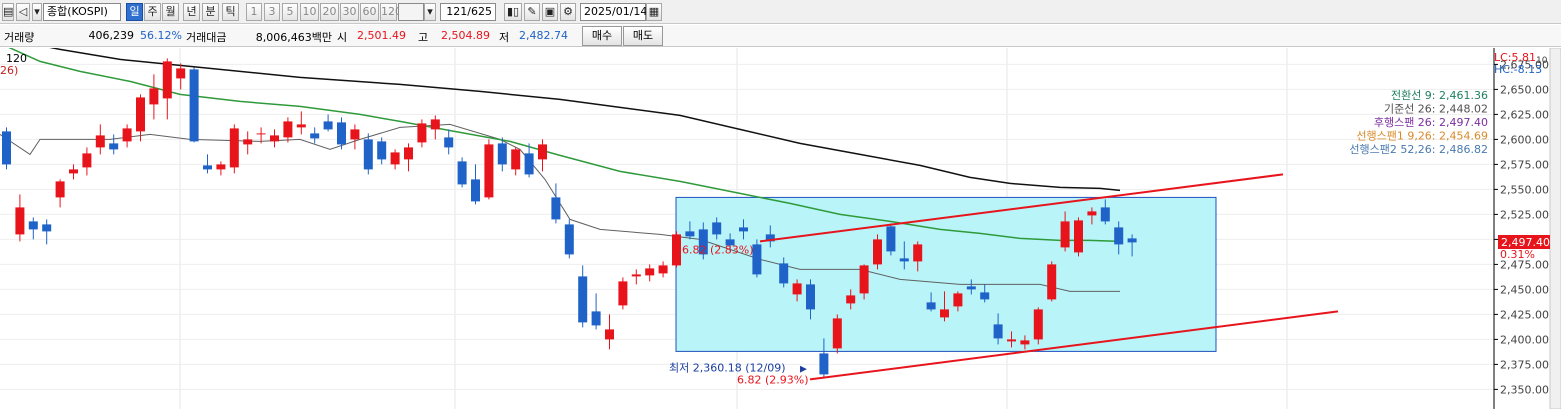  What do you see at coordinates (206, 37) in the screenshot?
I see `amount-label: 거래대금` at bounding box center [206, 37].